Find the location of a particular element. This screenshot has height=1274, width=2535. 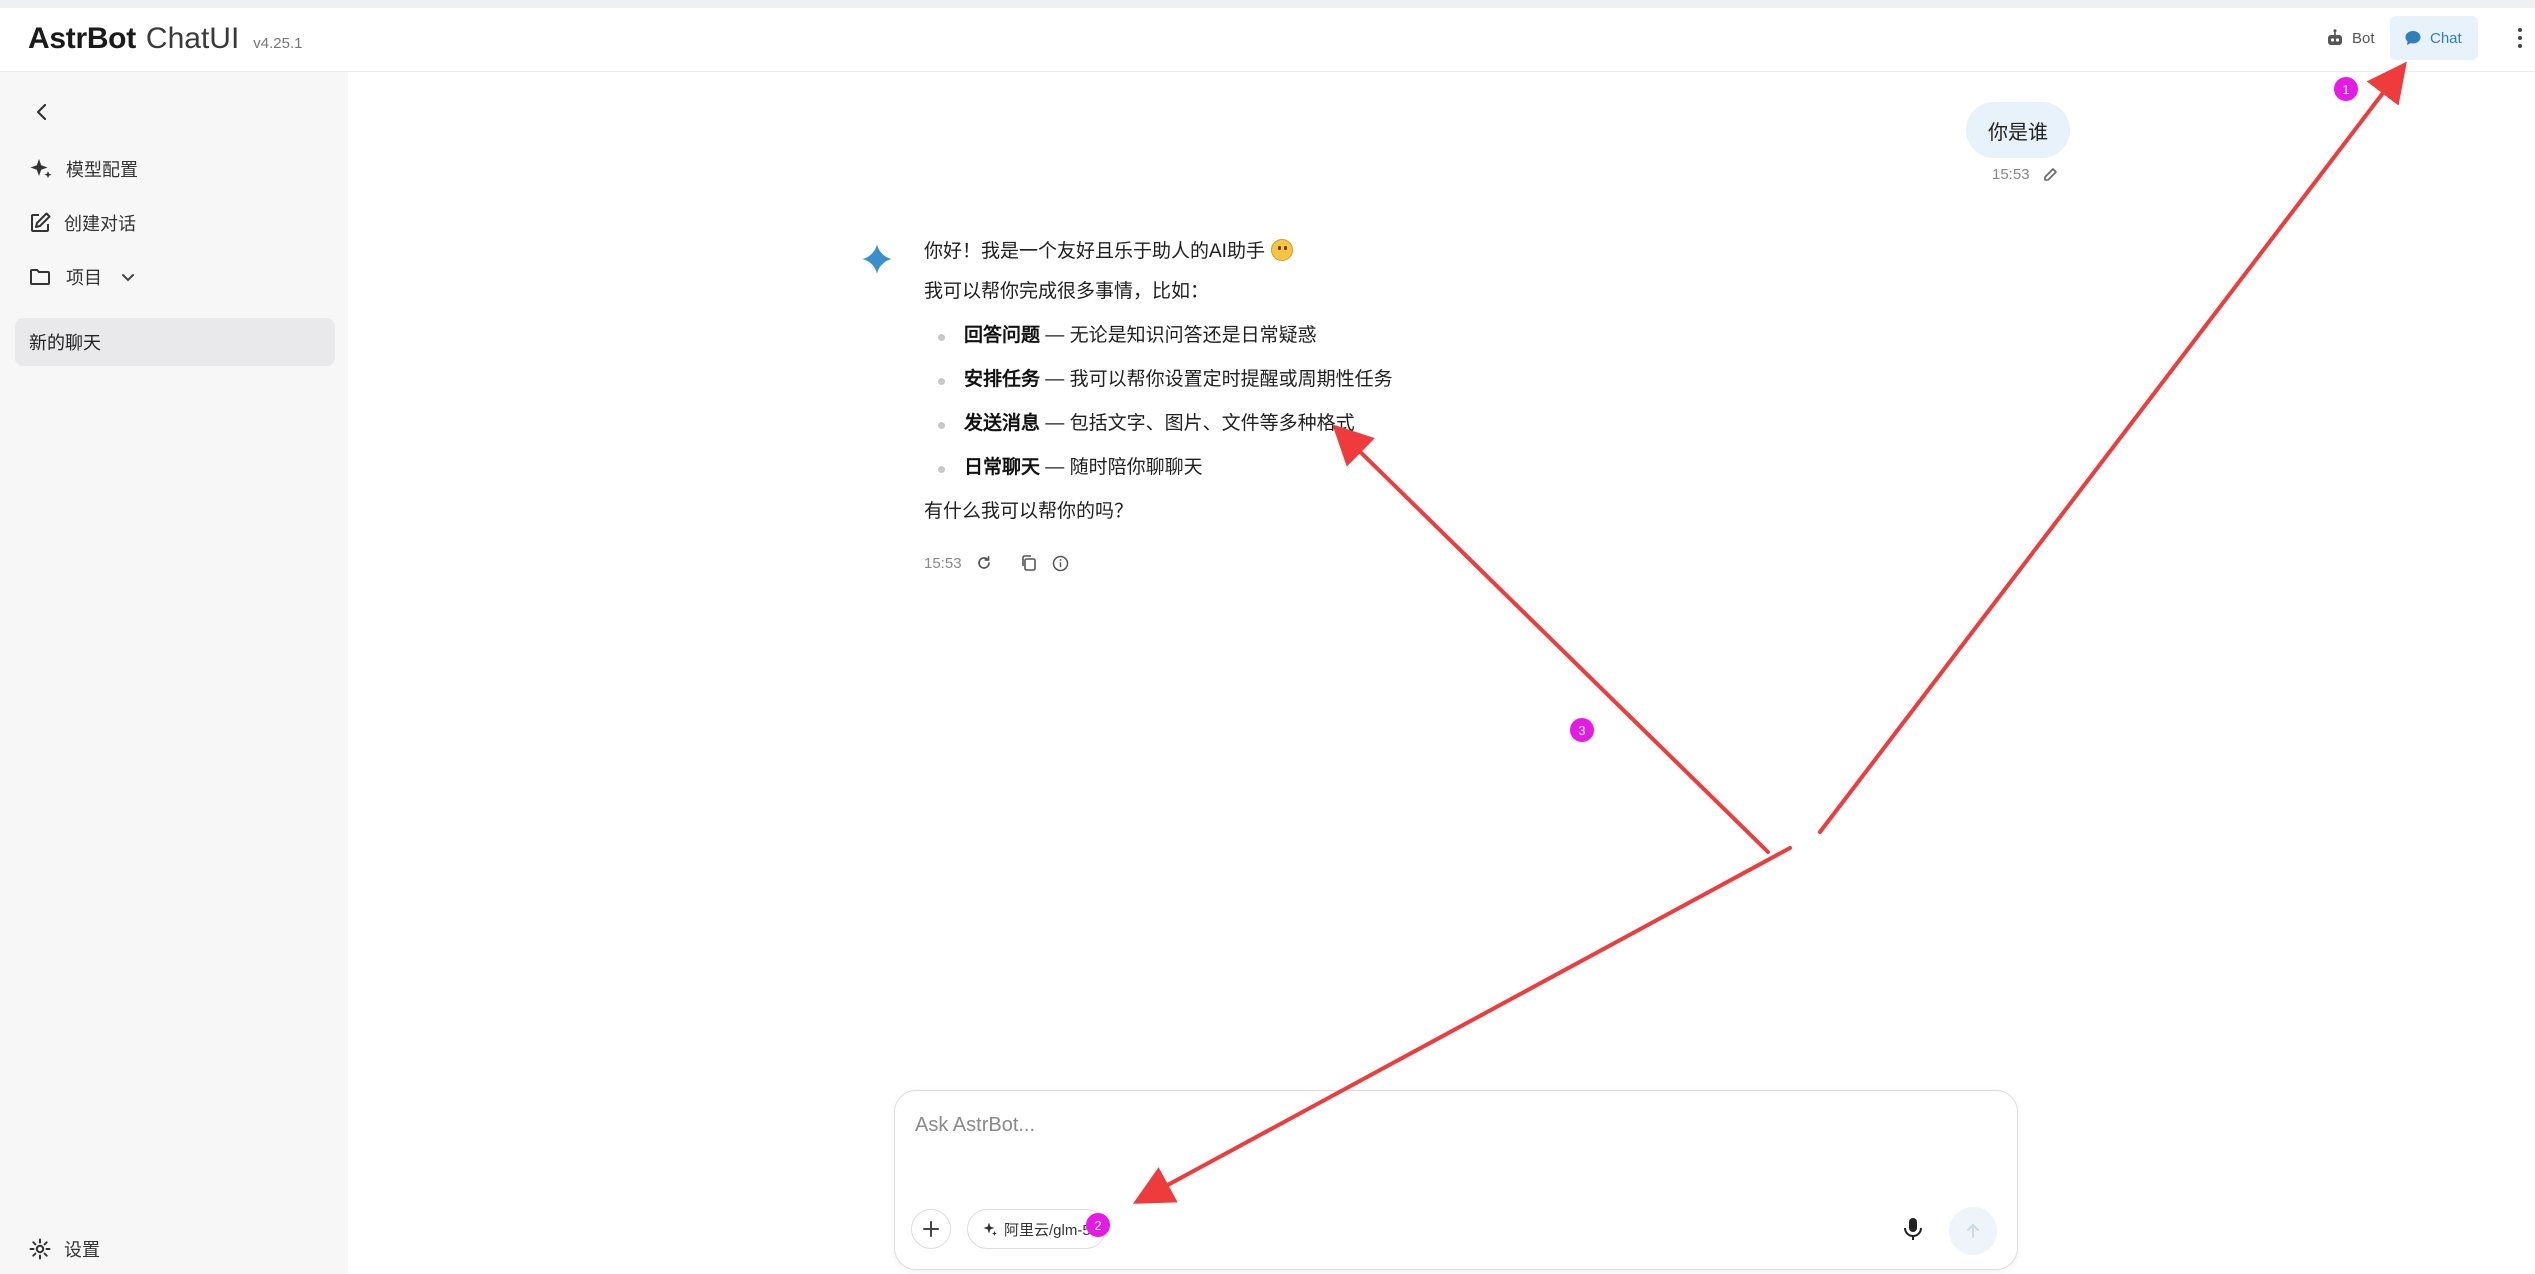

assistant-intro: 我可以帮你完成很多事情，比如： is located at coordinates (1067, 291).